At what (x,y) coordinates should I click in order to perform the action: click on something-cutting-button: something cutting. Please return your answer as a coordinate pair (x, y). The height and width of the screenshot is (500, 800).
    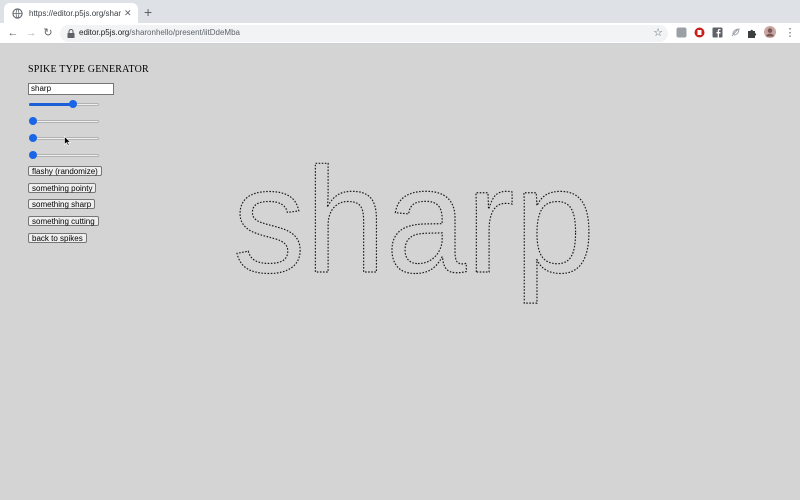
    Looking at the image, I should click on (63, 221).